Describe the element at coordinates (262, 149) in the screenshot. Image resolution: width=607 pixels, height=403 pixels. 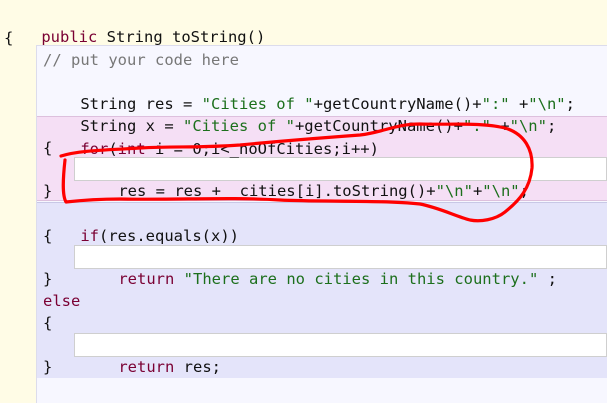
I see `for-condition: i = 0;i<_noOfCities;i++)` at that location.